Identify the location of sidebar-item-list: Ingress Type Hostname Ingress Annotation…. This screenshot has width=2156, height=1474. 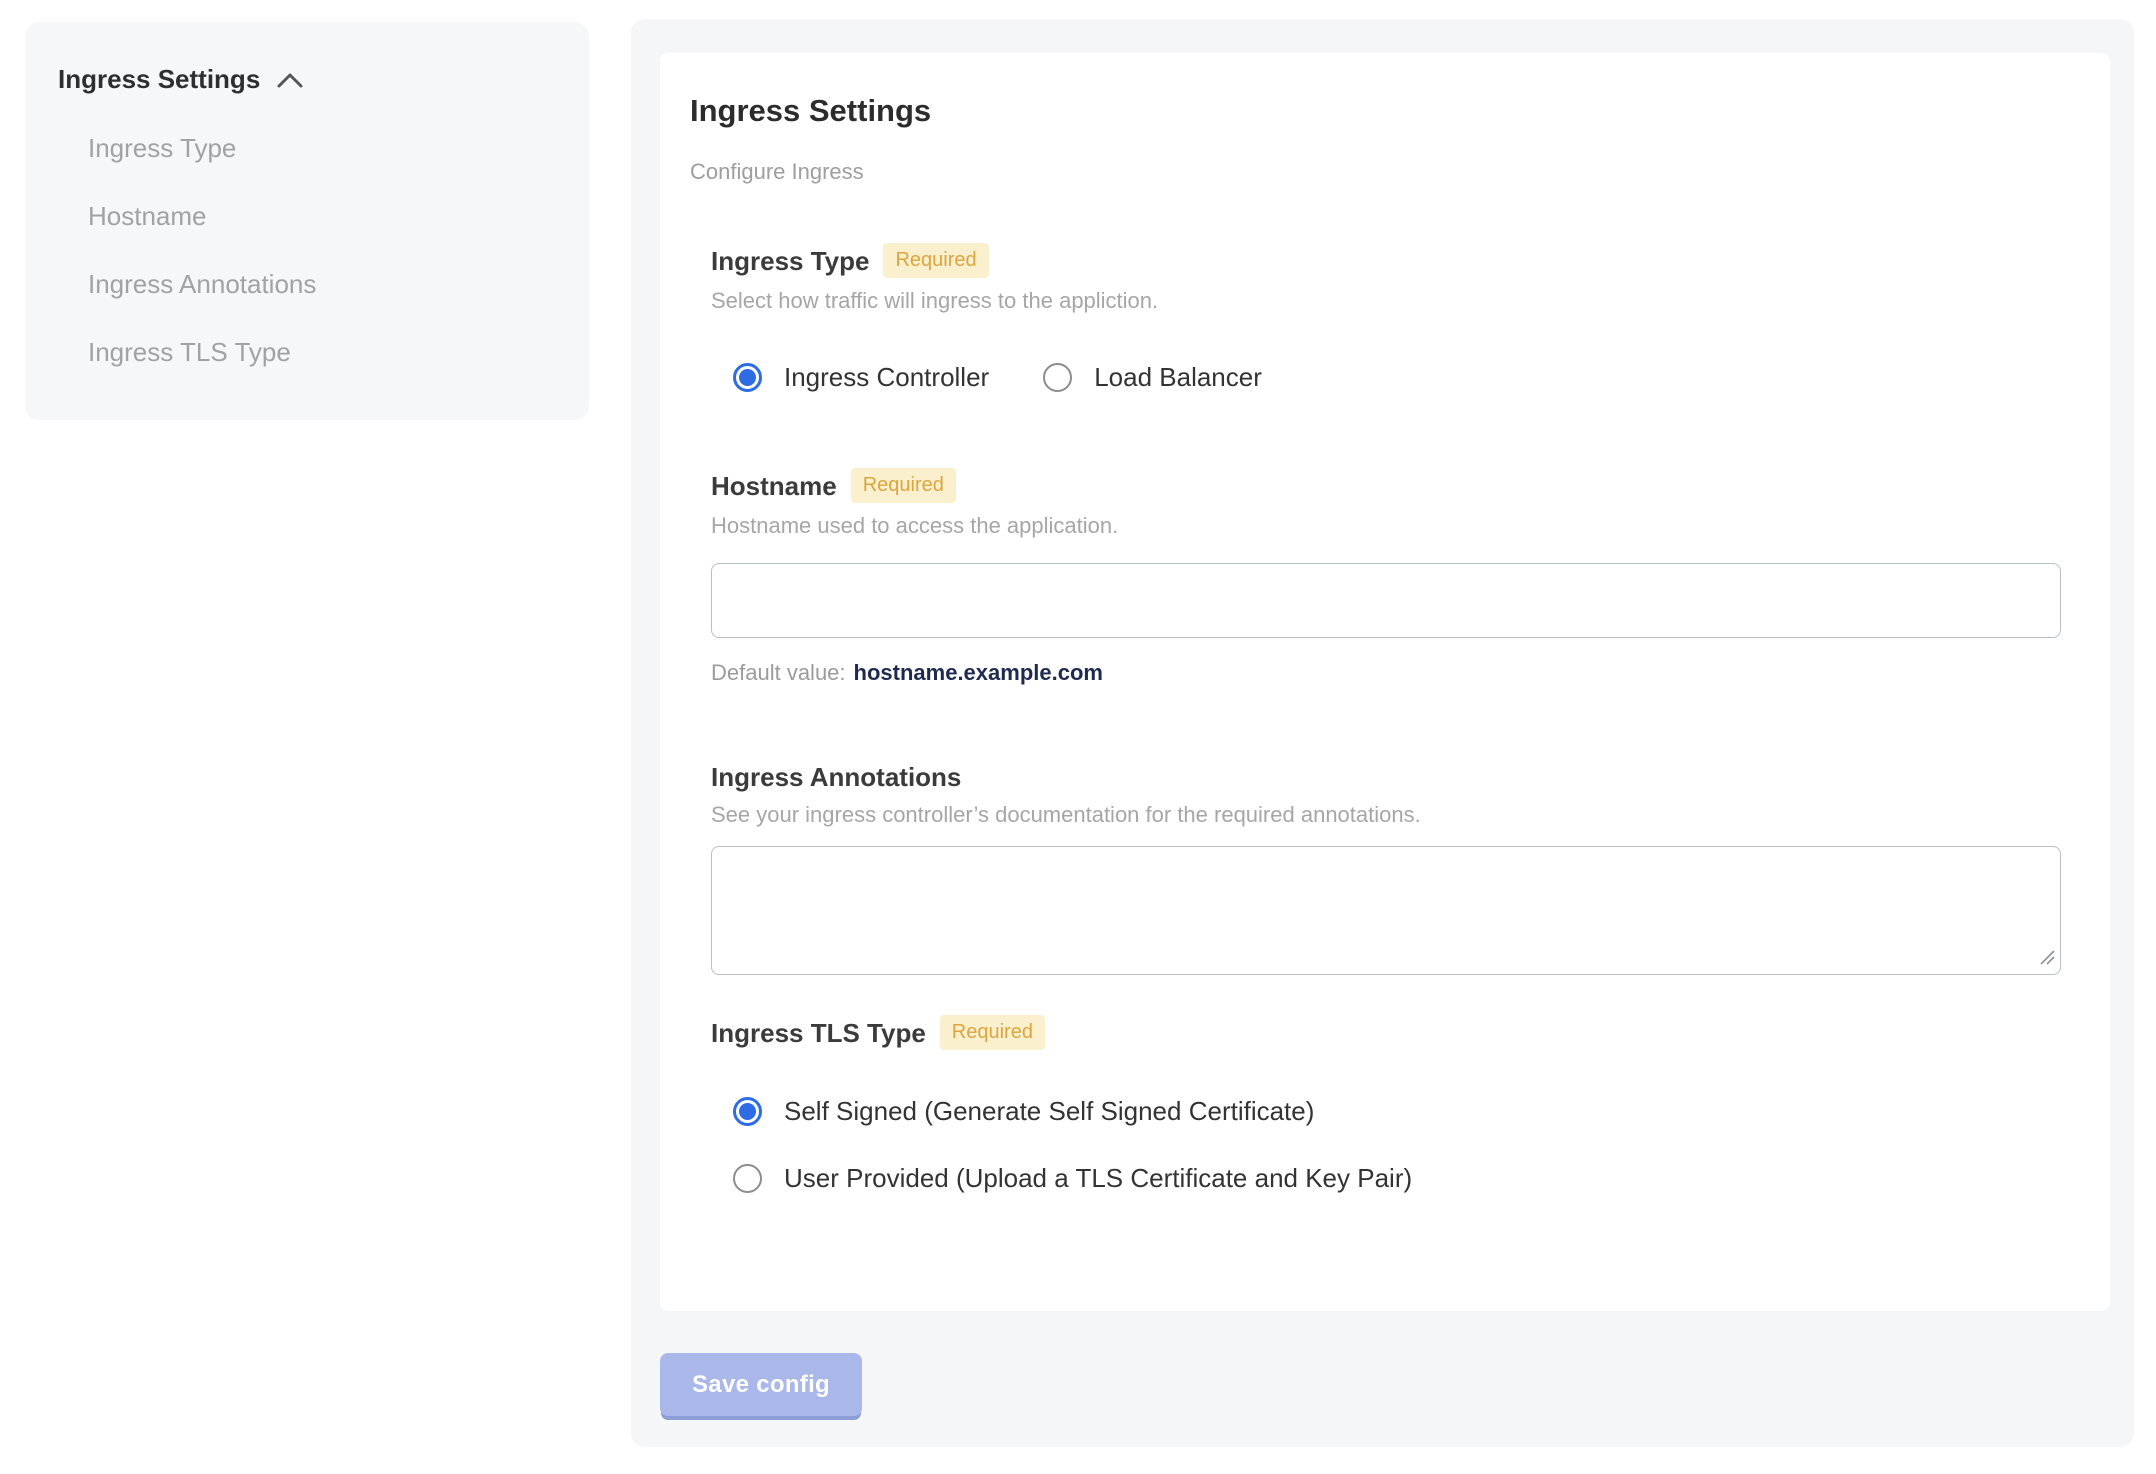
(323, 250).